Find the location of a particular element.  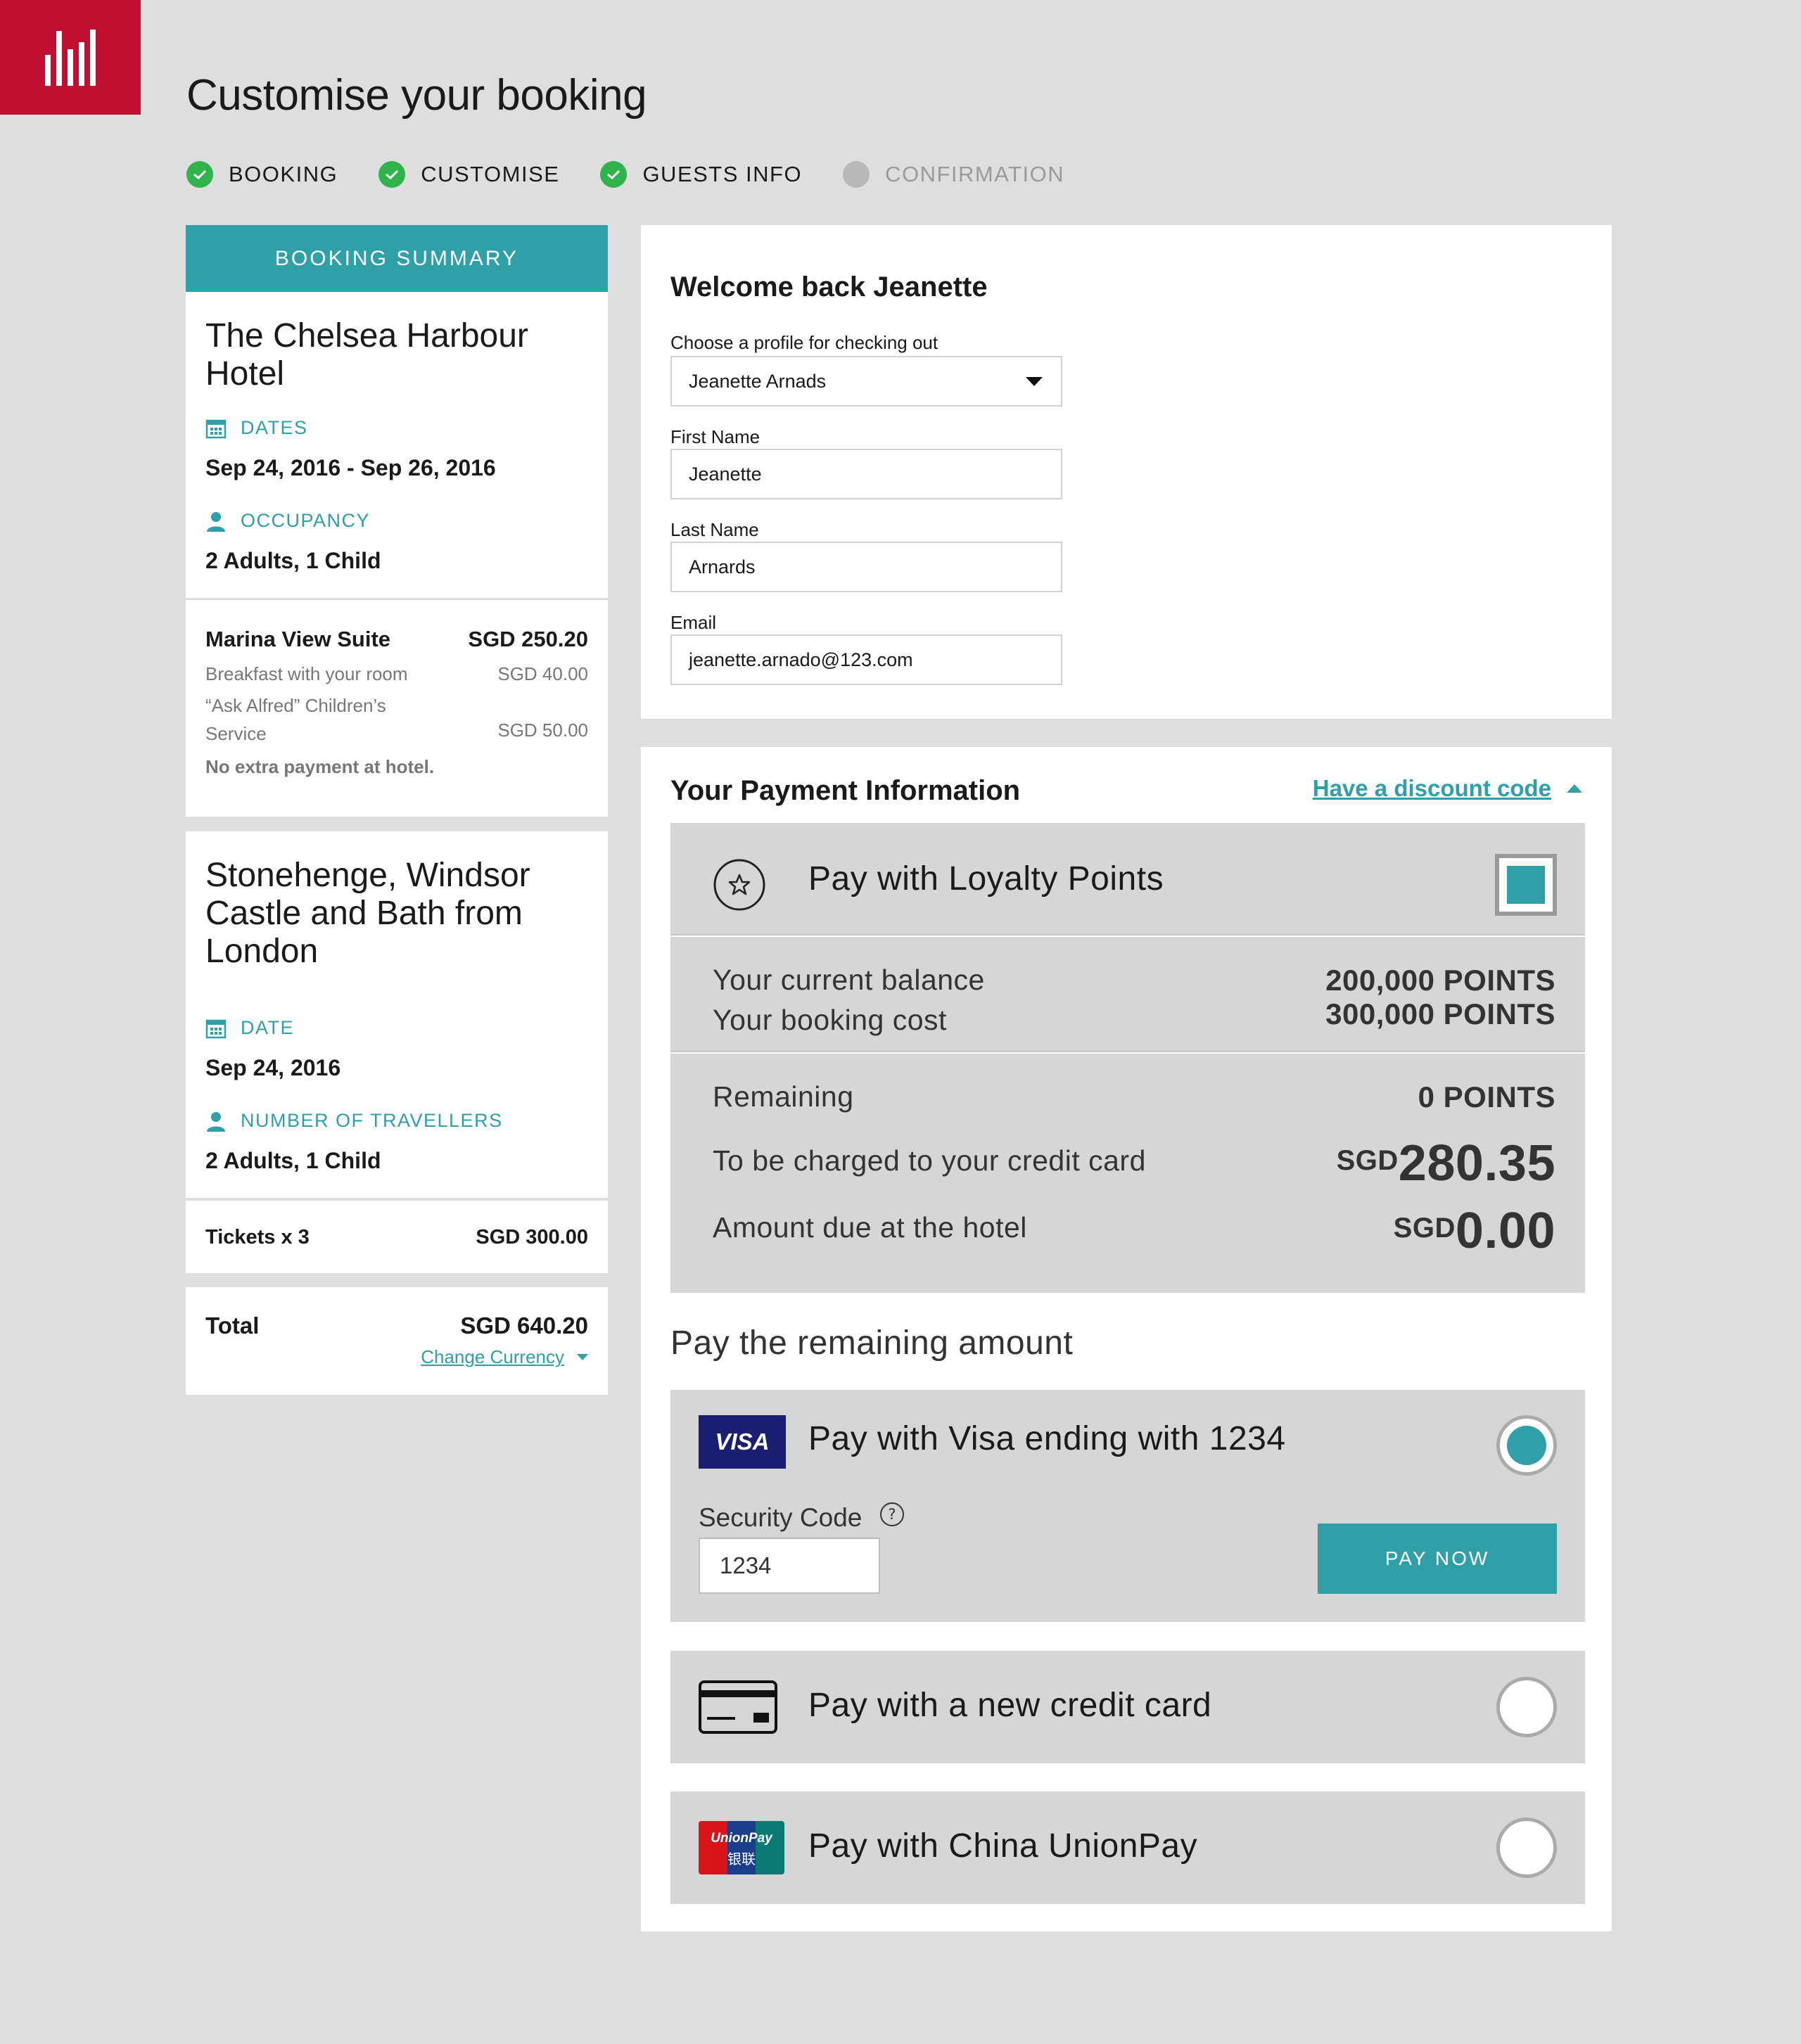

tickets-row: Tickets x 3 SGD 300.00 is located at coordinates (397, 1237).